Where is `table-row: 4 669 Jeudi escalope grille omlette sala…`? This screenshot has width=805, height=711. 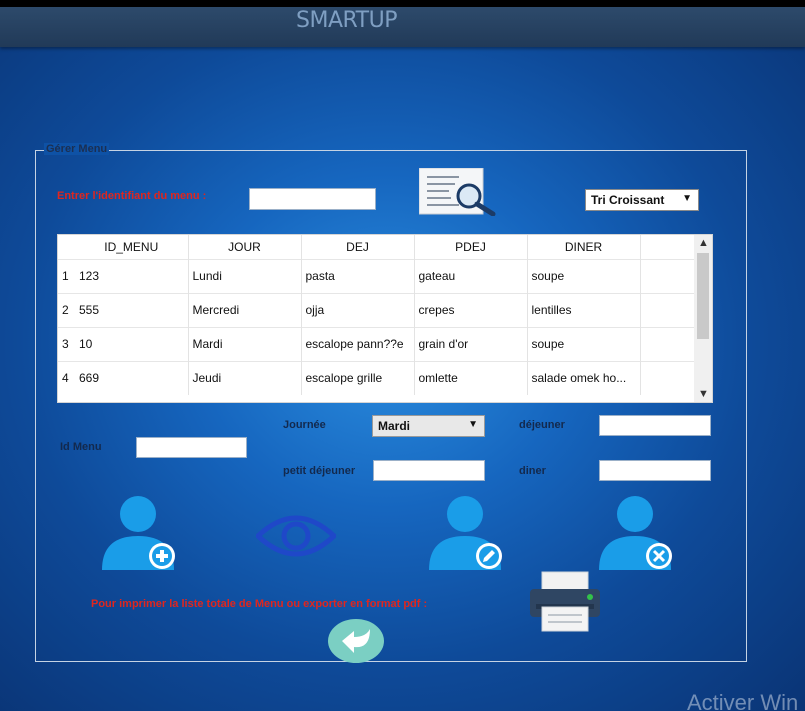
table-row: 4 669 Jeudi escalope grille omlette sala… is located at coordinates (377, 377).